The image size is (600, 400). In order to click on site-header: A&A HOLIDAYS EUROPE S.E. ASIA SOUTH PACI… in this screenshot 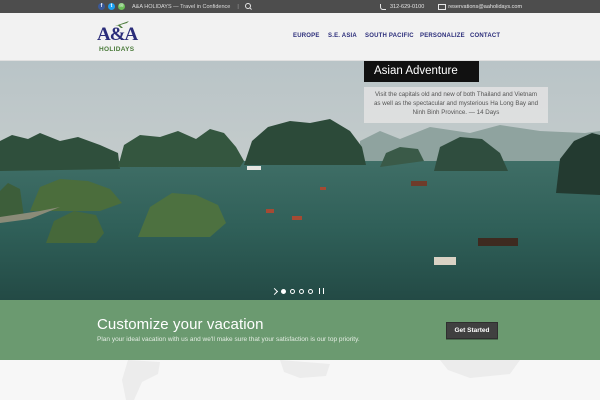, I will do `click(300, 37)`.